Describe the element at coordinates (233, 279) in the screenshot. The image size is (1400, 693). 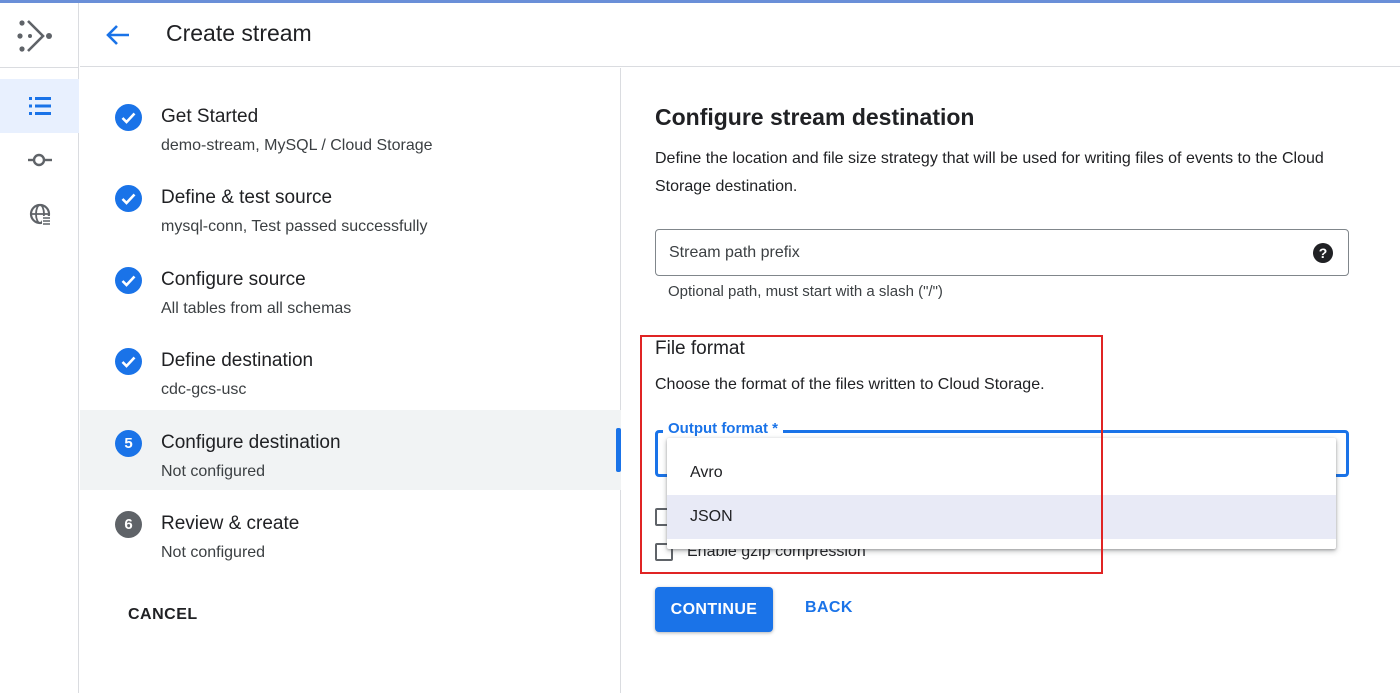
I see `step-title: Configure source` at that location.